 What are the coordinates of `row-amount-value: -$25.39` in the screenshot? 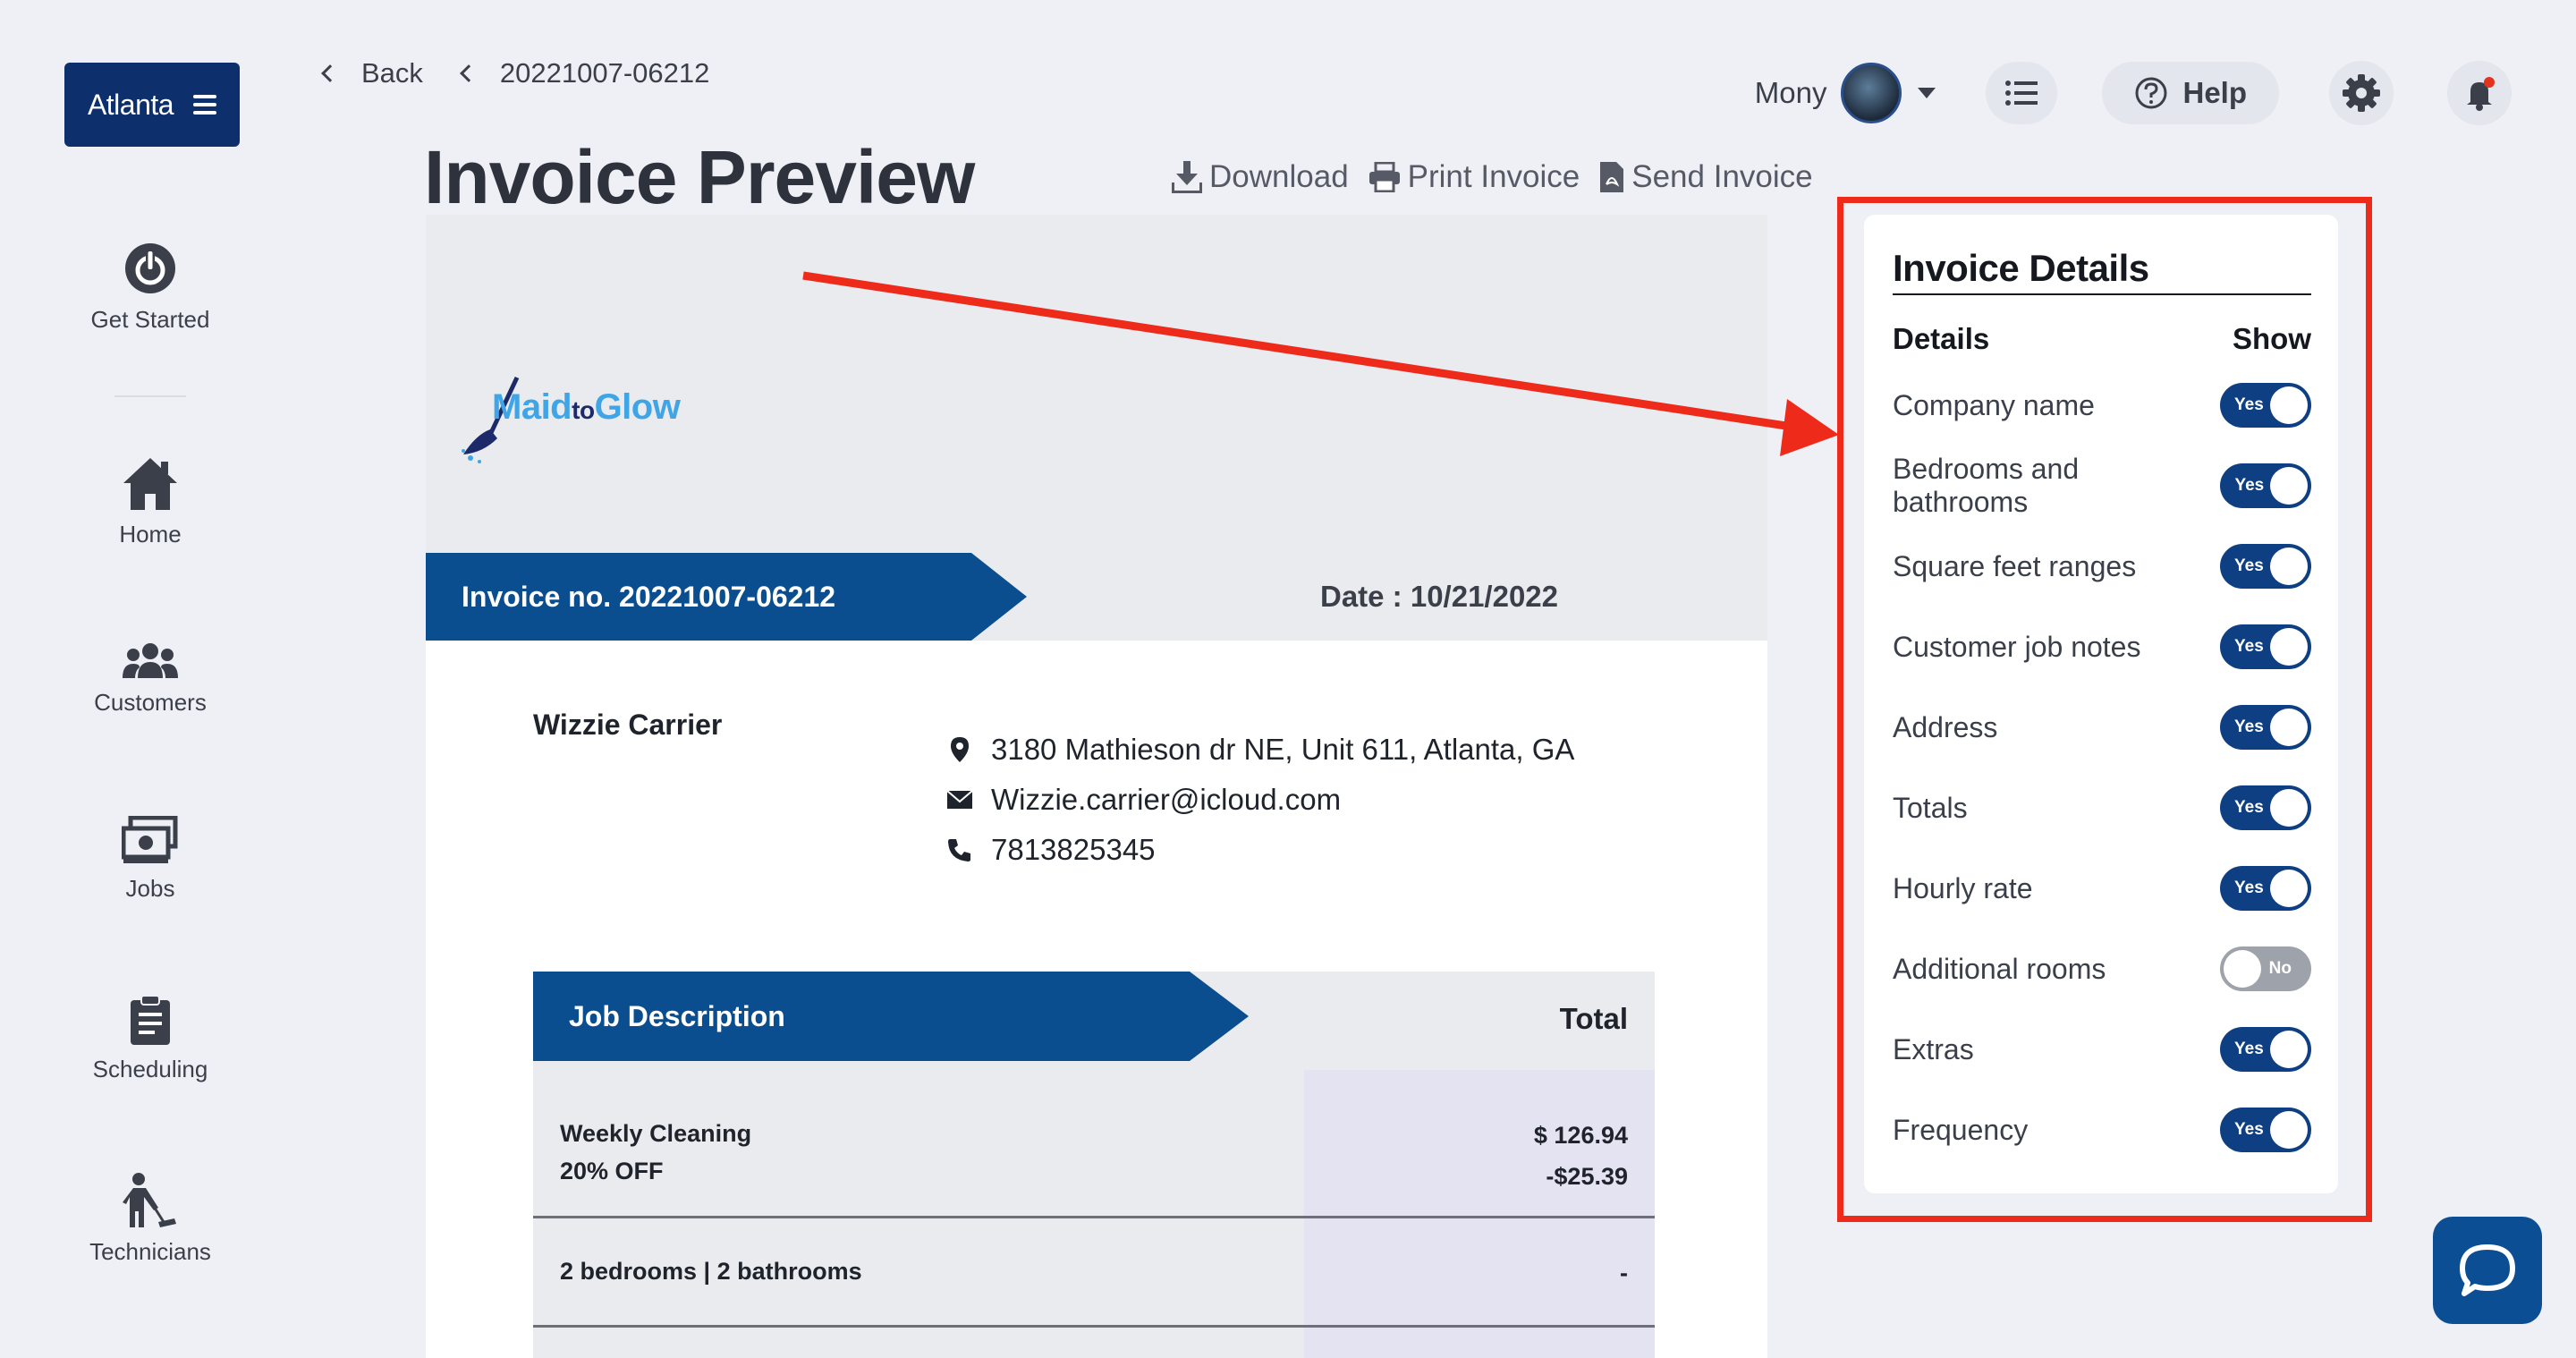 It's located at (1587, 1176).